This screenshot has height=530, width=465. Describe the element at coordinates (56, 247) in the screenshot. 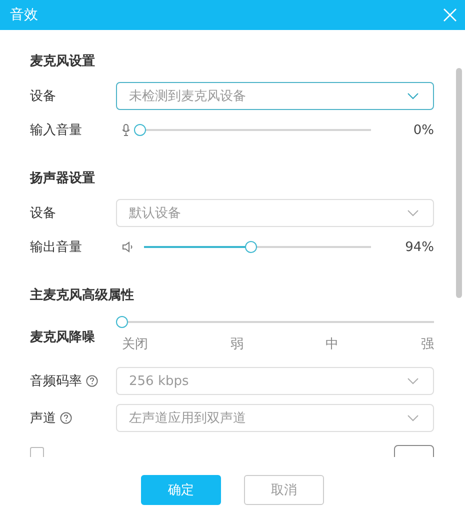

I see `field-label: 输出音量` at that location.